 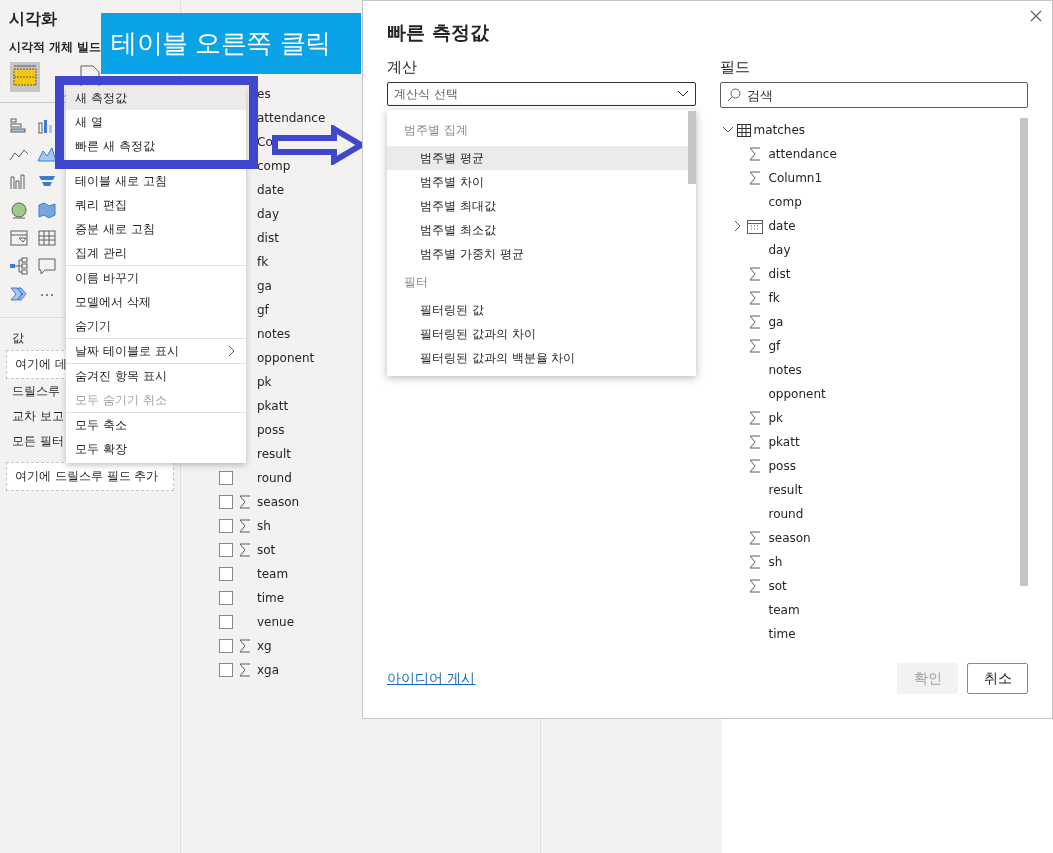 What do you see at coordinates (735, 68) in the screenshot?
I see `fields-label: 필드` at bounding box center [735, 68].